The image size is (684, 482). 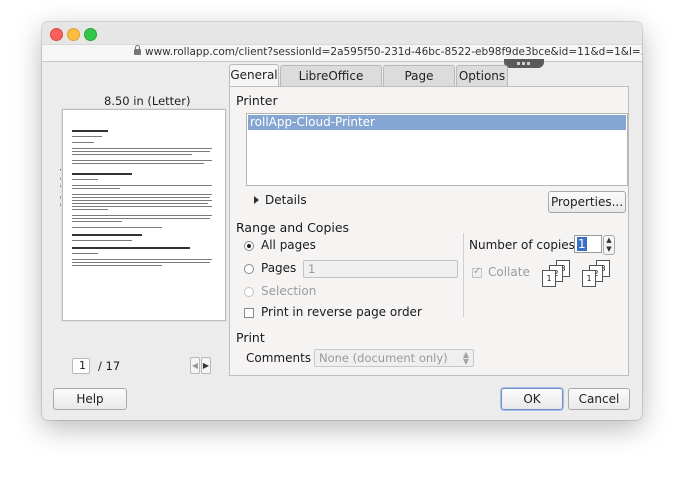 What do you see at coordinates (137, 50) in the screenshot?
I see `lock-icon` at bounding box center [137, 50].